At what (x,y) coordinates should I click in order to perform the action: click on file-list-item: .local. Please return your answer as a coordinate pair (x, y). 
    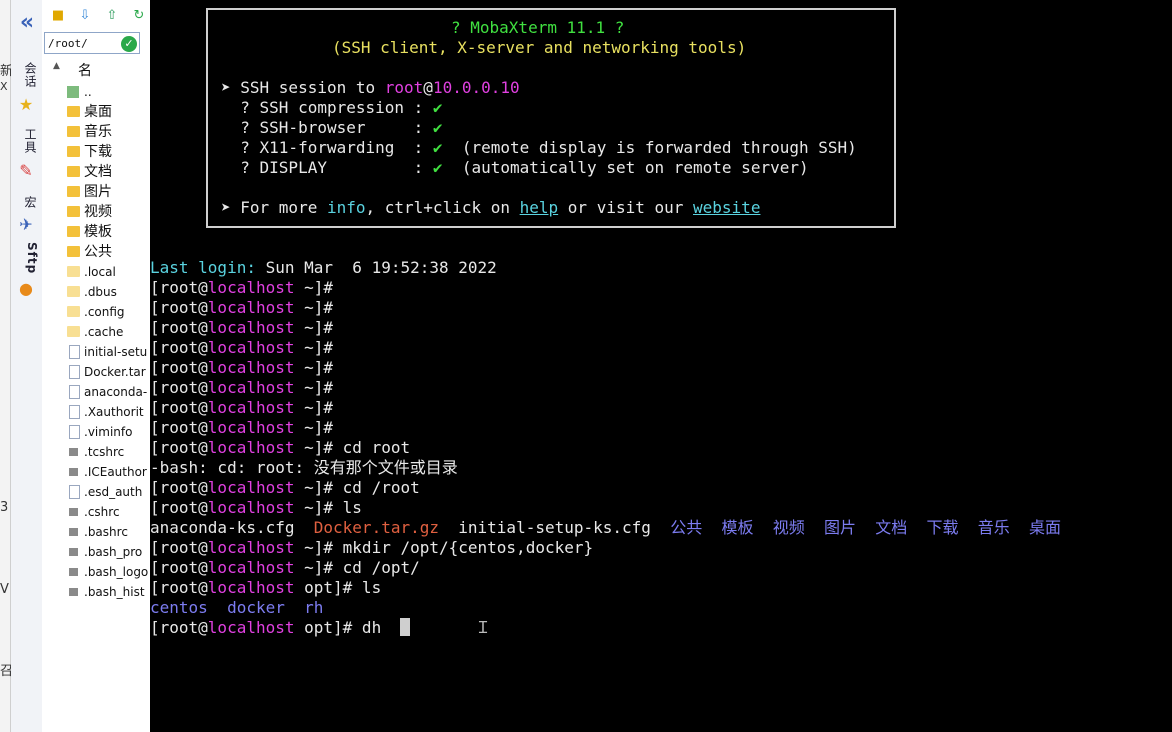
    Looking at the image, I should click on (96, 272).